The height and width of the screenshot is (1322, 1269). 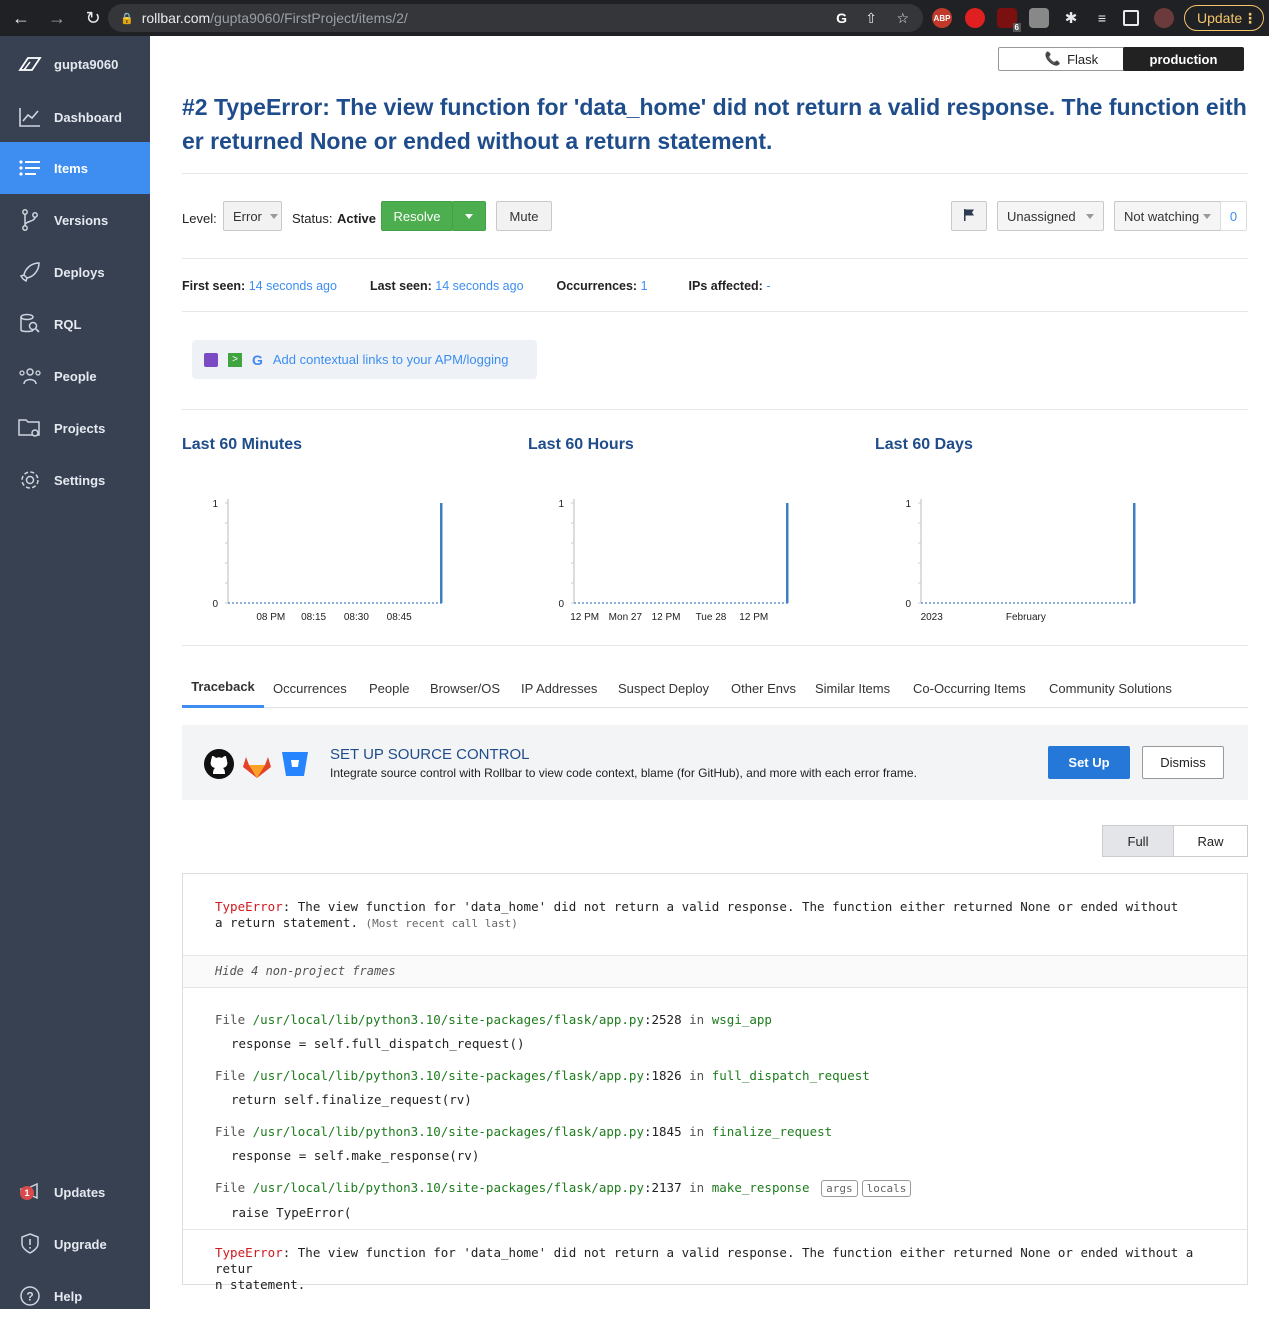 What do you see at coordinates (270, 617) in the screenshot?
I see `x-tick-label: 08 PM` at bounding box center [270, 617].